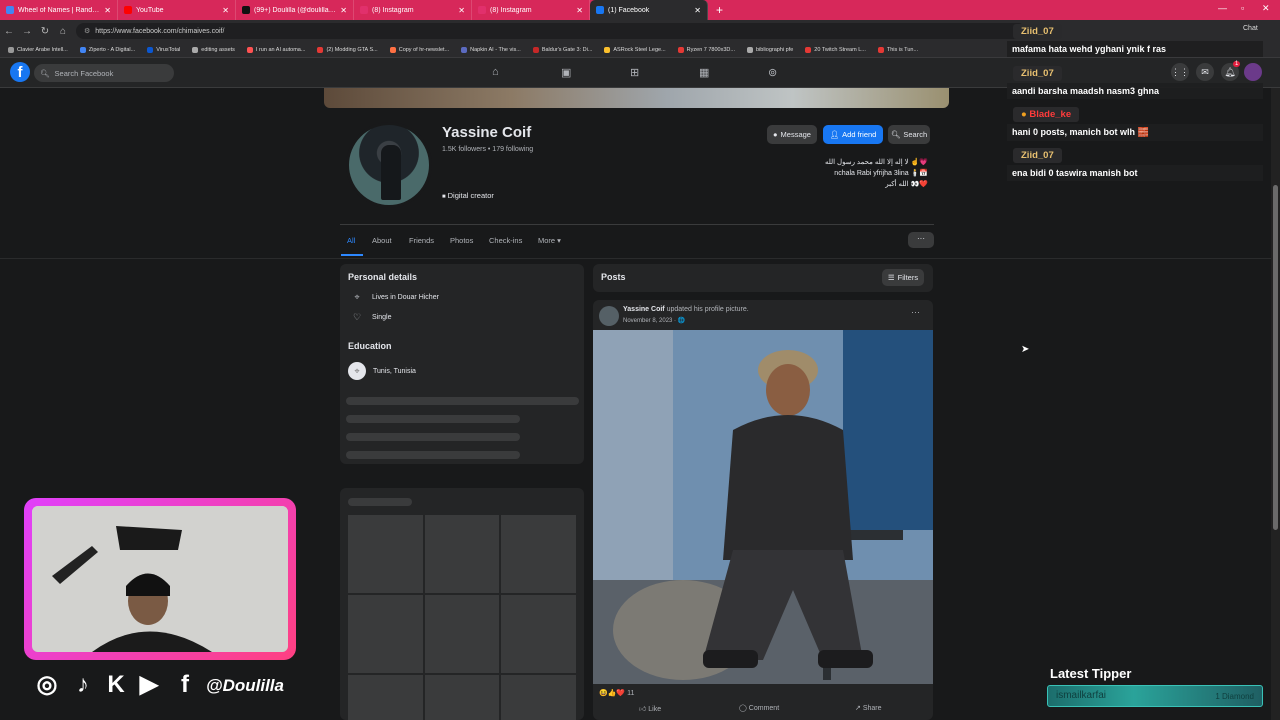  What do you see at coordinates (1275, 357) in the screenshot?
I see `scrollbar-thumb` at bounding box center [1275, 357].